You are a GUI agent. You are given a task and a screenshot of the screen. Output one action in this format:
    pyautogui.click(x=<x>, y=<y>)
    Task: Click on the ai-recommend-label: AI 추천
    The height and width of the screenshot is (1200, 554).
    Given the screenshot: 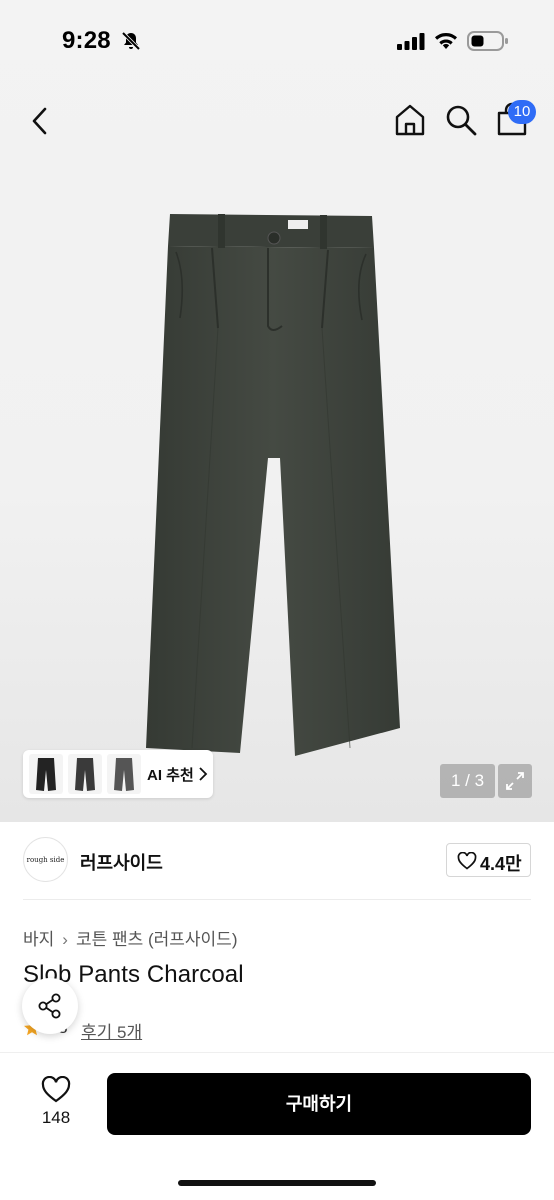 What is the action you would take?
    pyautogui.click(x=170, y=774)
    